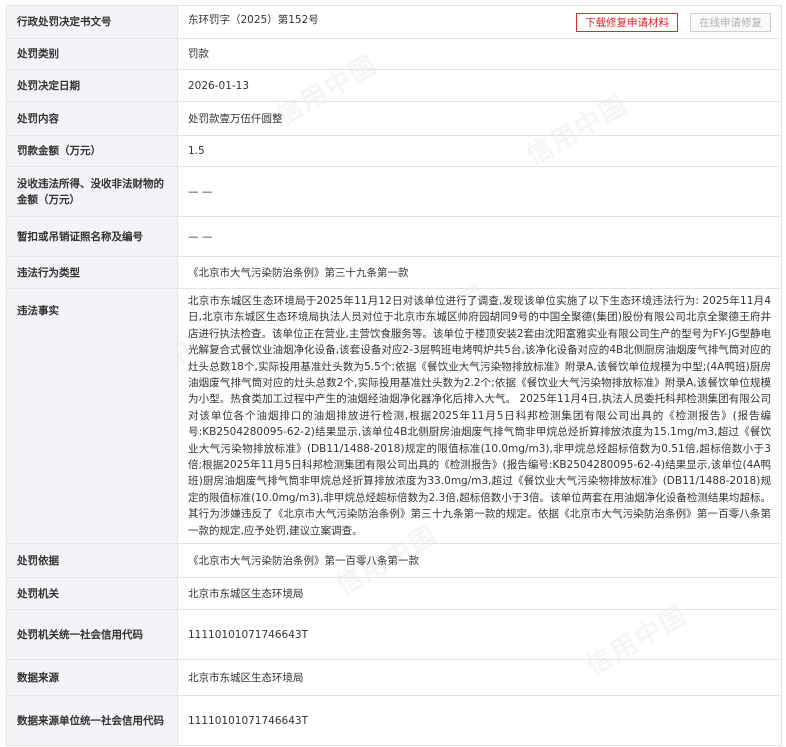  I want to click on table-row: 数据来源单位统一社会信用代码 11110101071746643T, so click(394, 721).